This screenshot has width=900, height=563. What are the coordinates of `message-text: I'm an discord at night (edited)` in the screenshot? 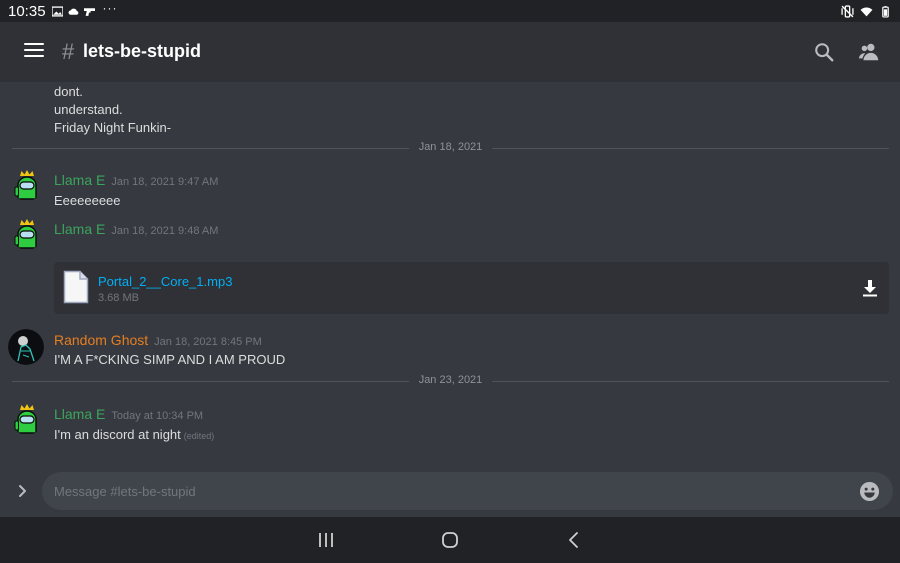 It's located at (134, 434).